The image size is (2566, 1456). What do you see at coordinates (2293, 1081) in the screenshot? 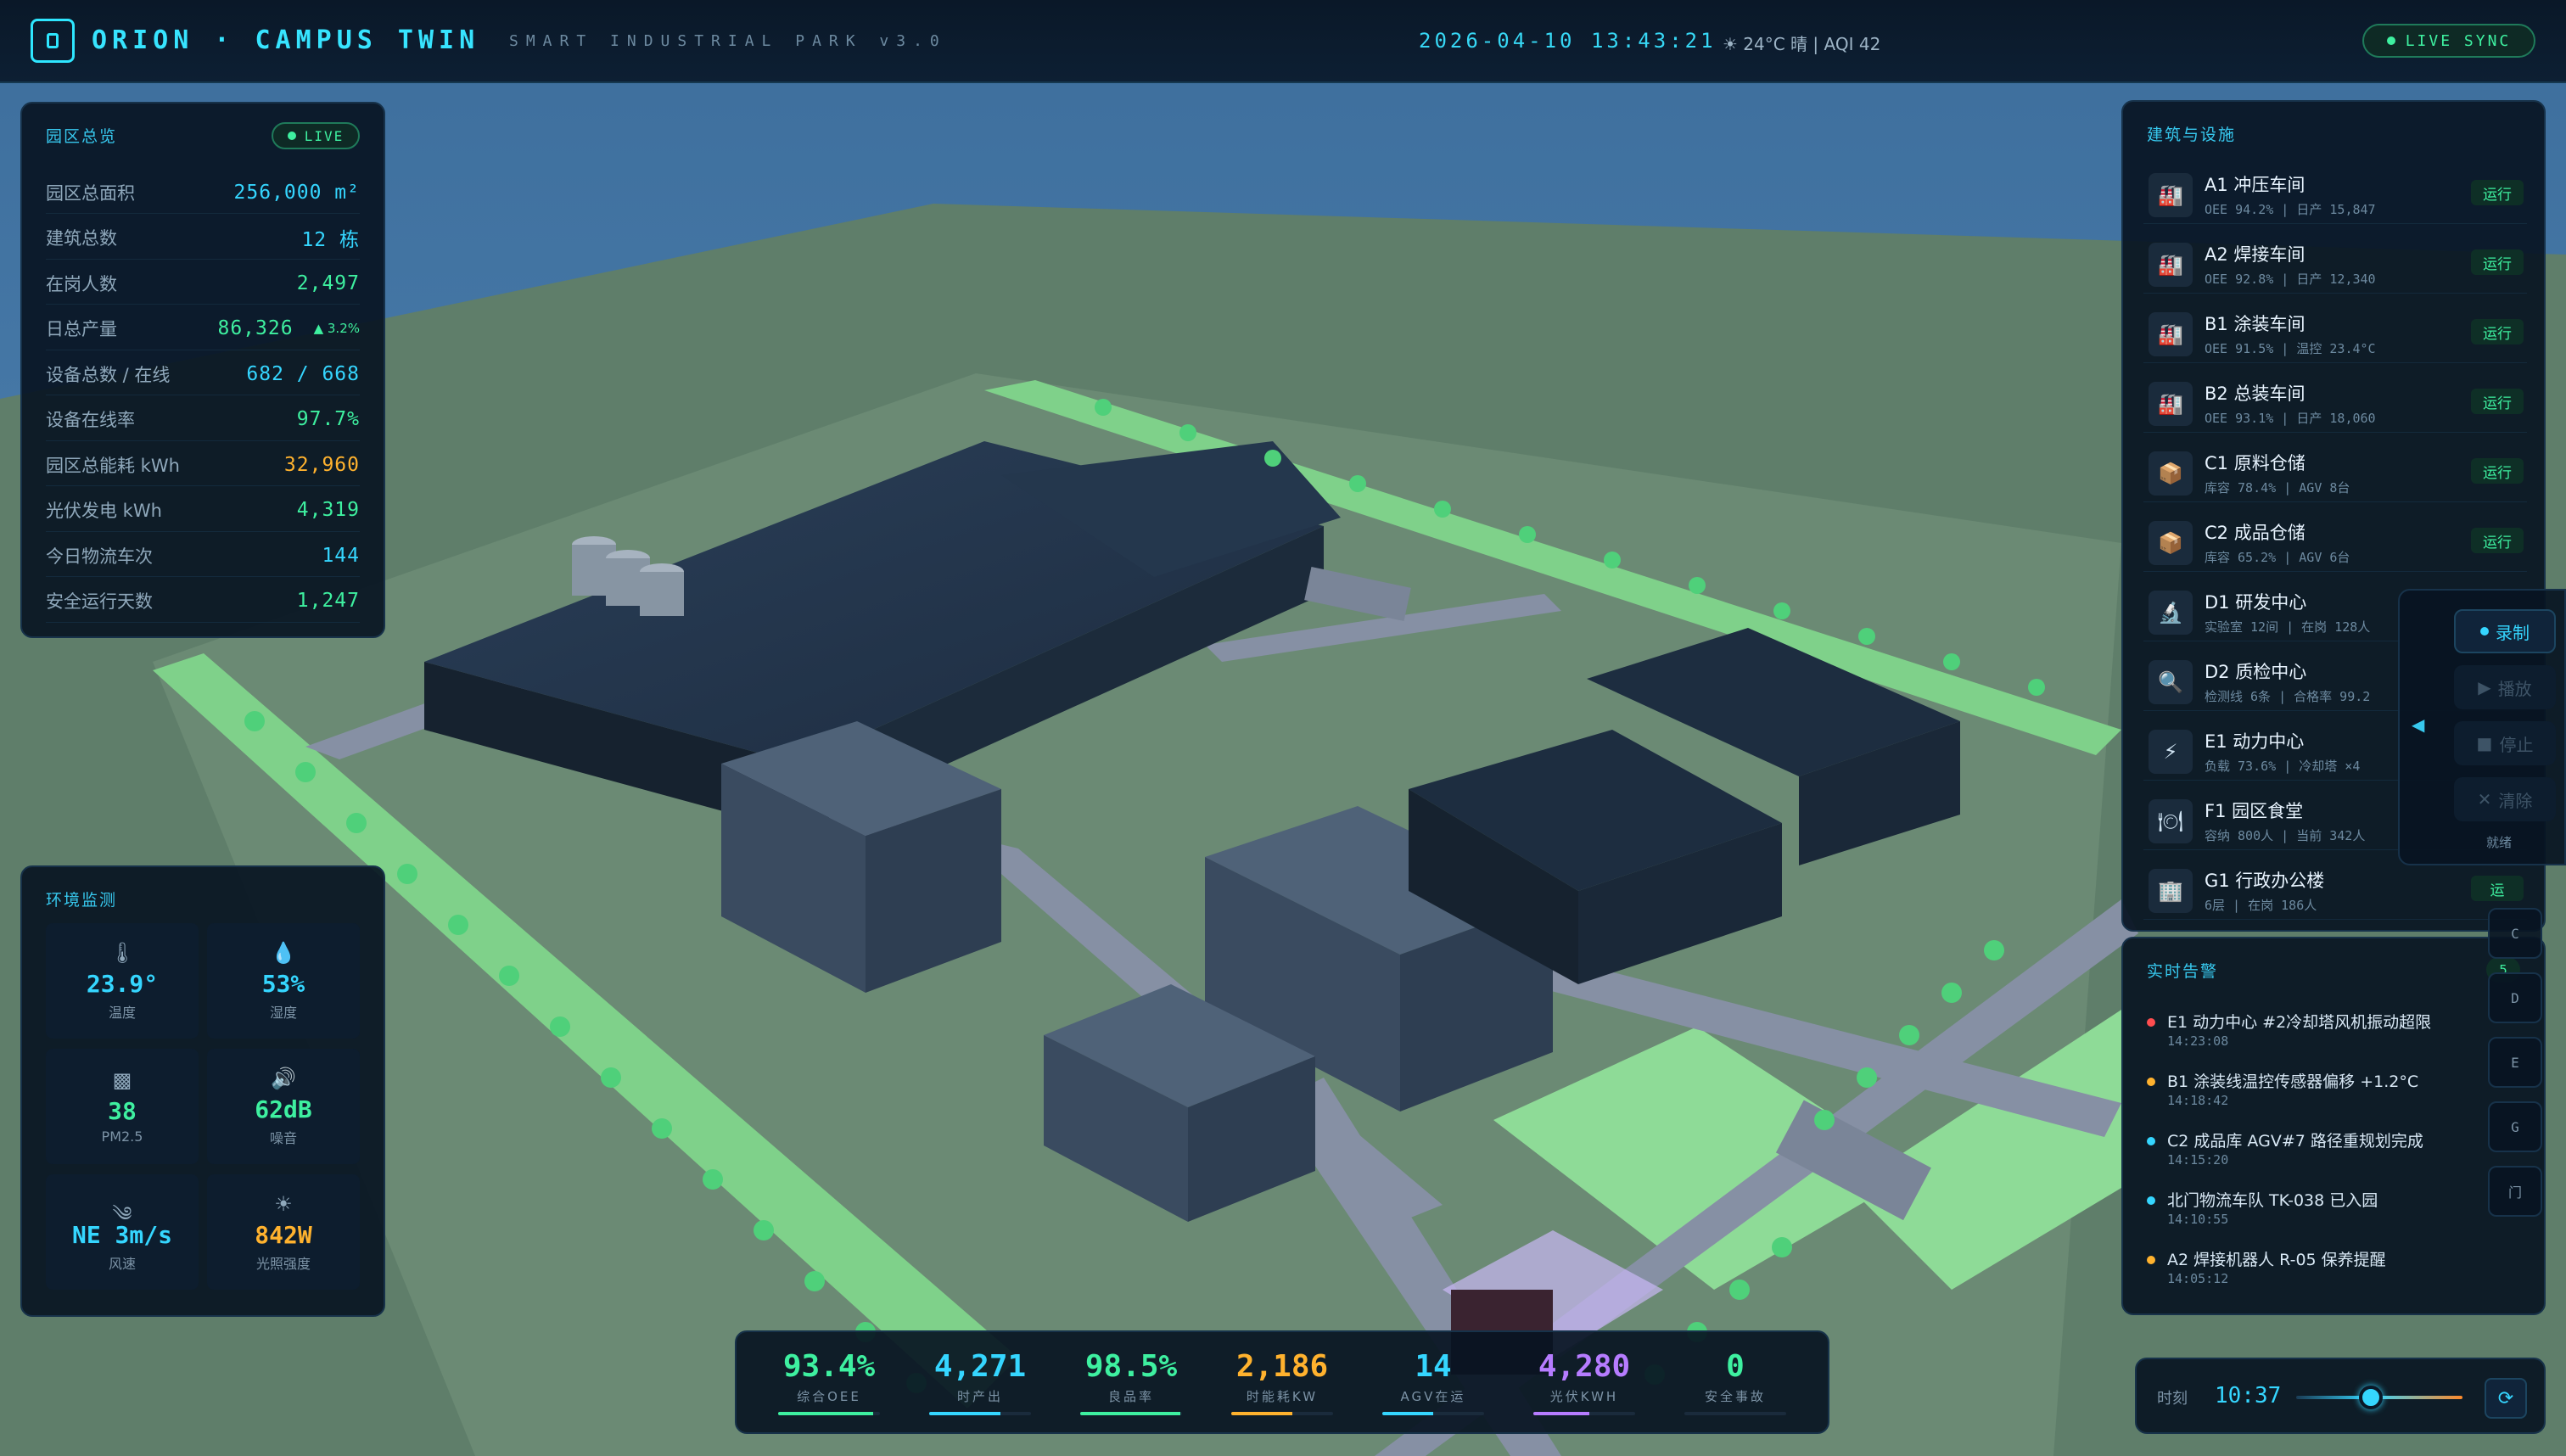
I see `alert-message: B1 涂装线温控传感器偏移 +1.2°C` at bounding box center [2293, 1081].